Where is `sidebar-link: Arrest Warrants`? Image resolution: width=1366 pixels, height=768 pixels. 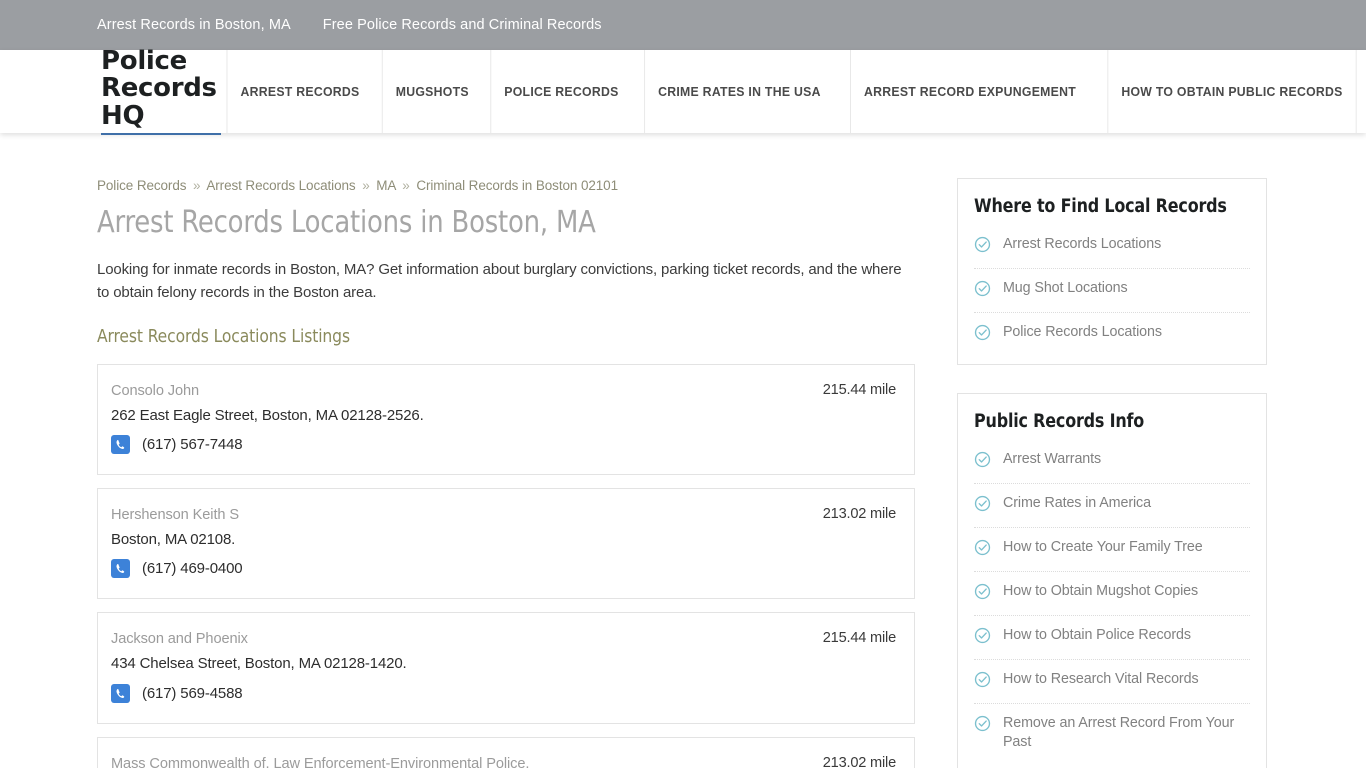 sidebar-link: Arrest Warrants is located at coordinates (1052, 459).